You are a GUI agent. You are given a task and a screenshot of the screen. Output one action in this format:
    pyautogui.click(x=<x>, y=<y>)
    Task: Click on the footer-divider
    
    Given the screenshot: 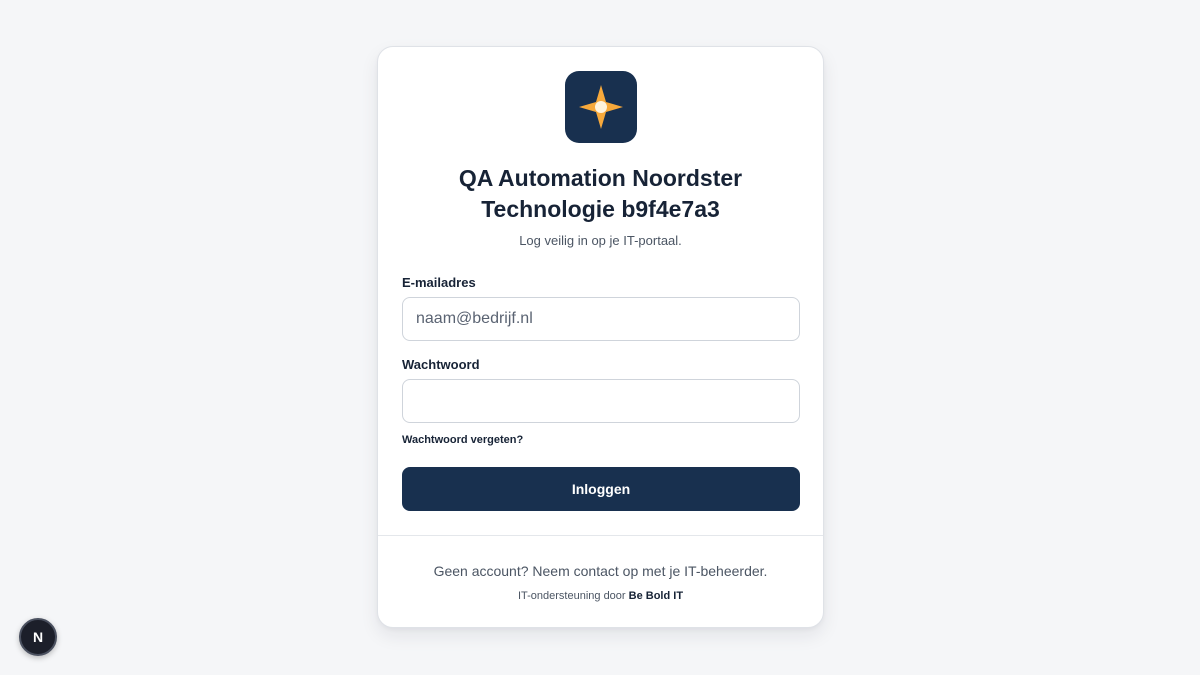 What is the action you would take?
    pyautogui.click(x=600, y=535)
    